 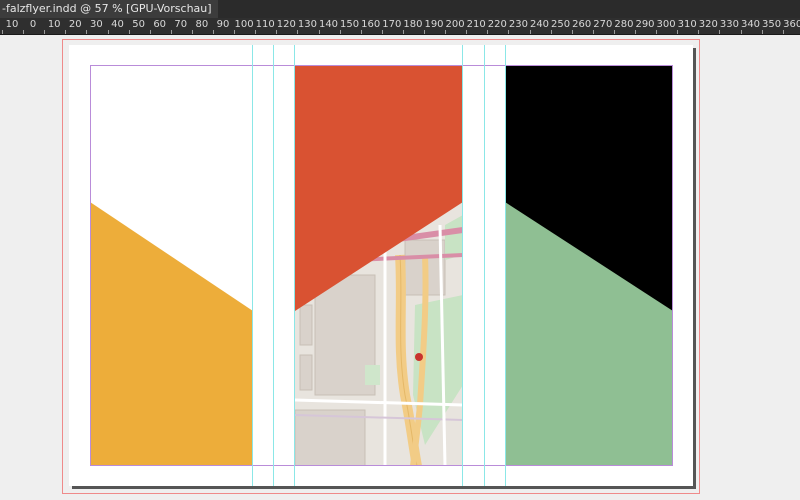 What do you see at coordinates (244, 24) in the screenshot?
I see `ruler-label: 100` at bounding box center [244, 24].